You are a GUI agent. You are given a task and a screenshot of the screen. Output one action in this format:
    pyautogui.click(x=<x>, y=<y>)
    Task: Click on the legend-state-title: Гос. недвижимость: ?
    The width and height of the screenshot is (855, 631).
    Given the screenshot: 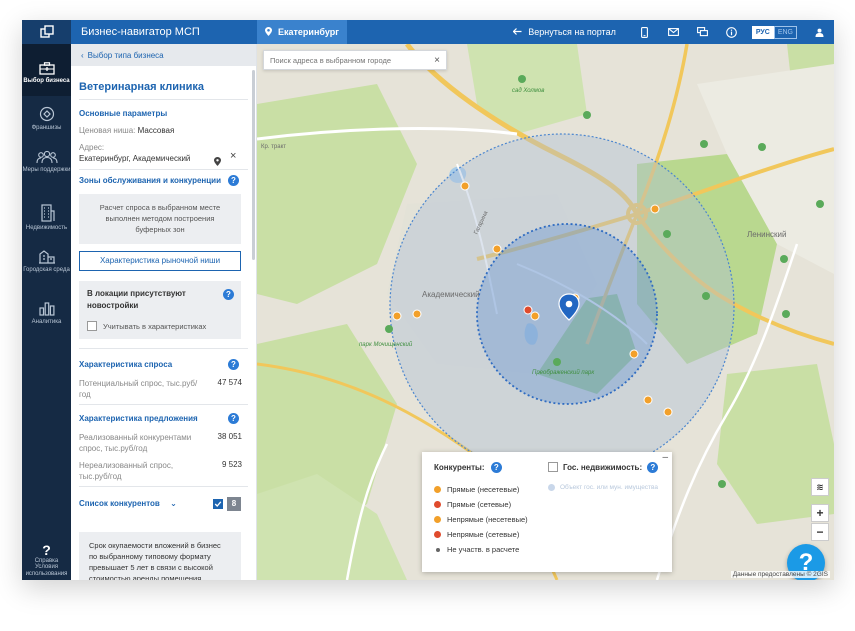 What is the action you would take?
    pyautogui.click(x=611, y=467)
    